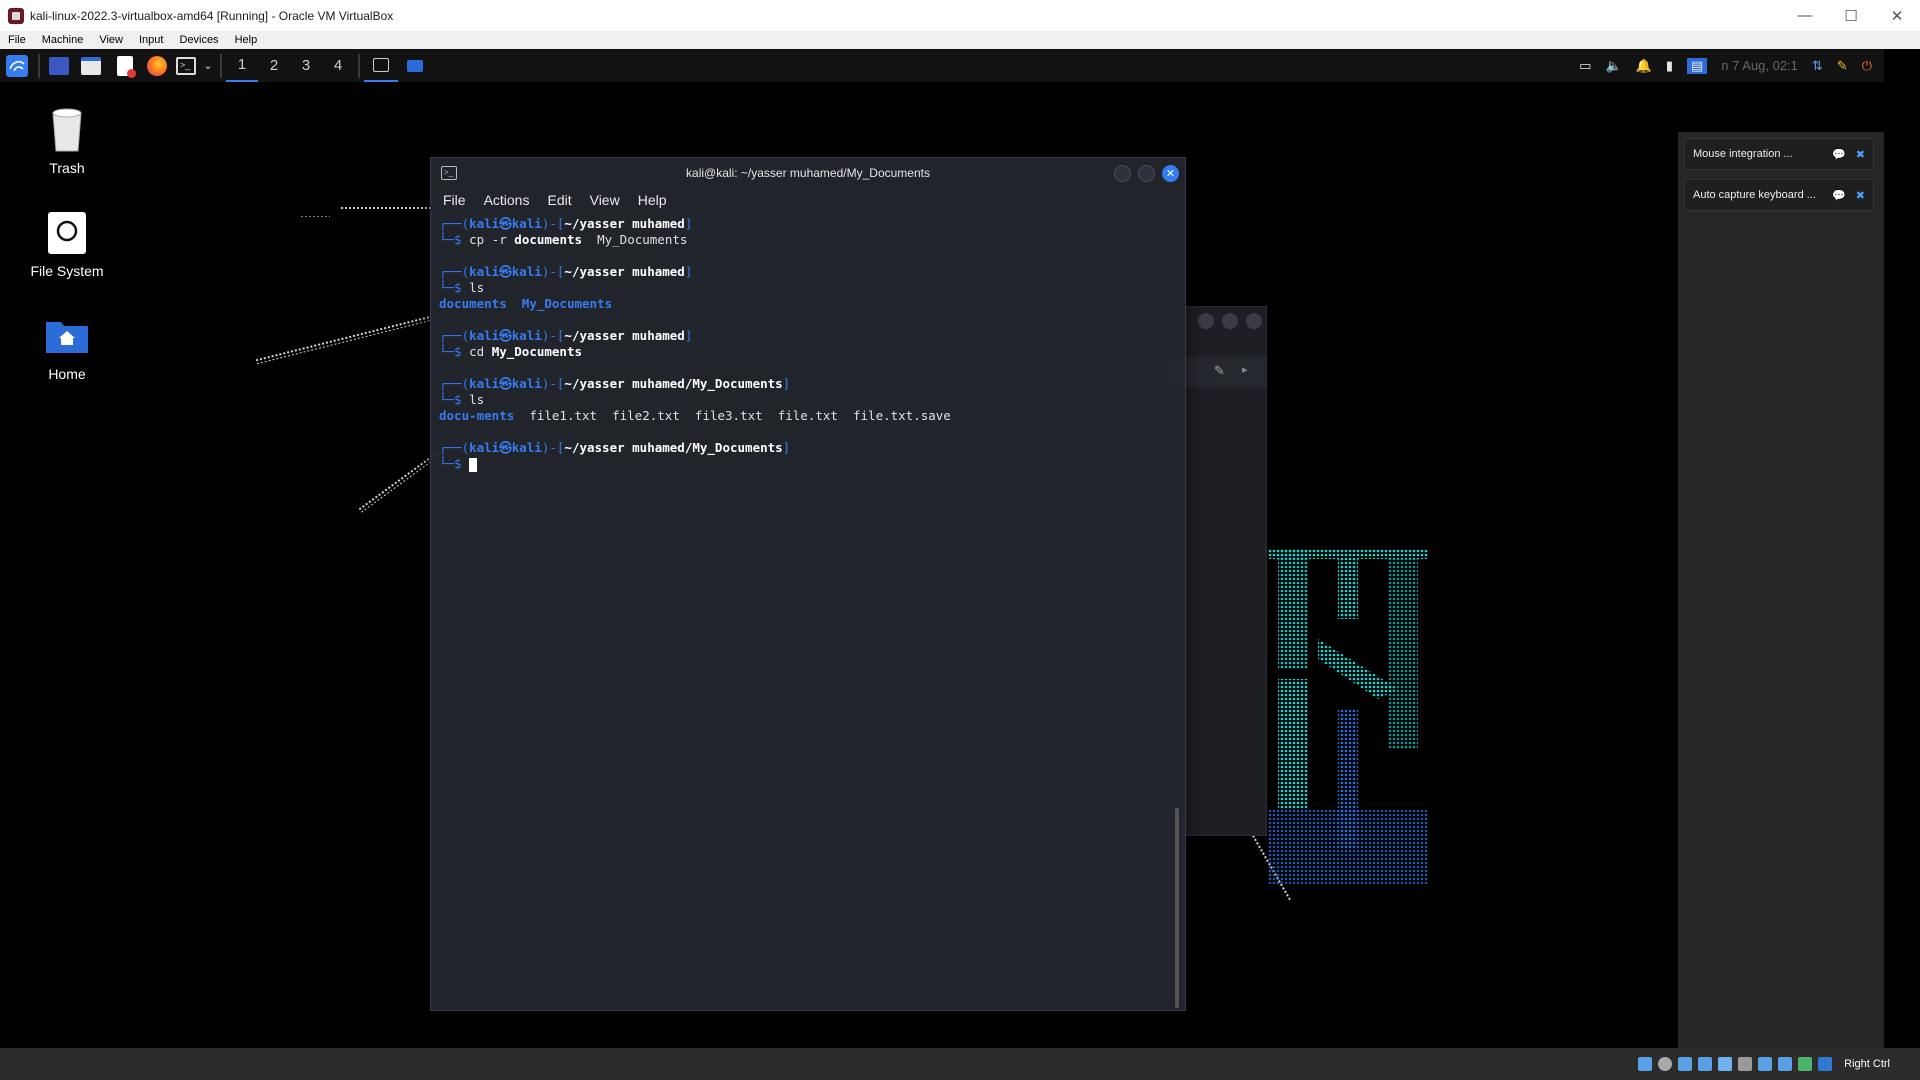 The width and height of the screenshot is (1920, 1080). I want to click on terminal-title: kali@kali: ~/yasser muhamed/My_Documents, so click(808, 173).